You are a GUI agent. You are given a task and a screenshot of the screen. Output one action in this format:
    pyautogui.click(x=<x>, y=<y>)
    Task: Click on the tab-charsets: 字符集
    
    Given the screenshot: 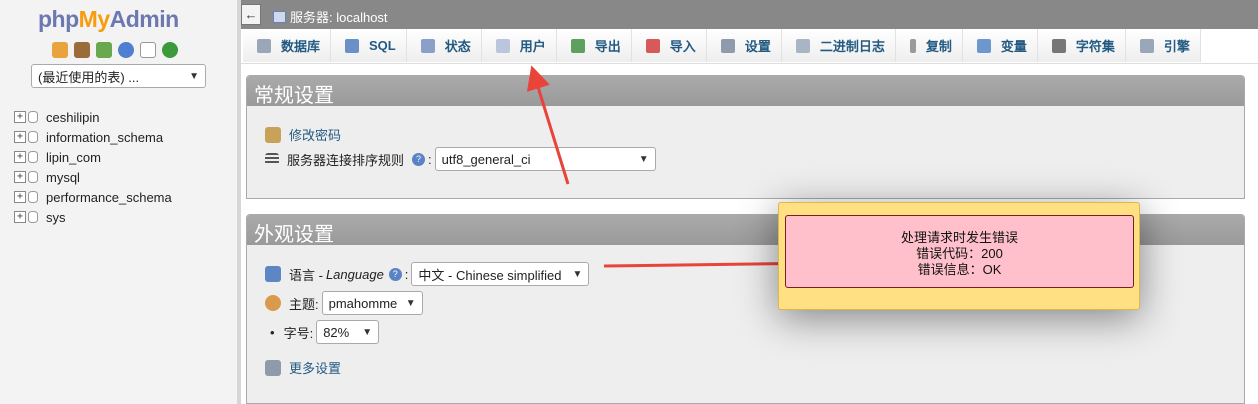 What is the action you would take?
    pyautogui.click(x=1081, y=45)
    